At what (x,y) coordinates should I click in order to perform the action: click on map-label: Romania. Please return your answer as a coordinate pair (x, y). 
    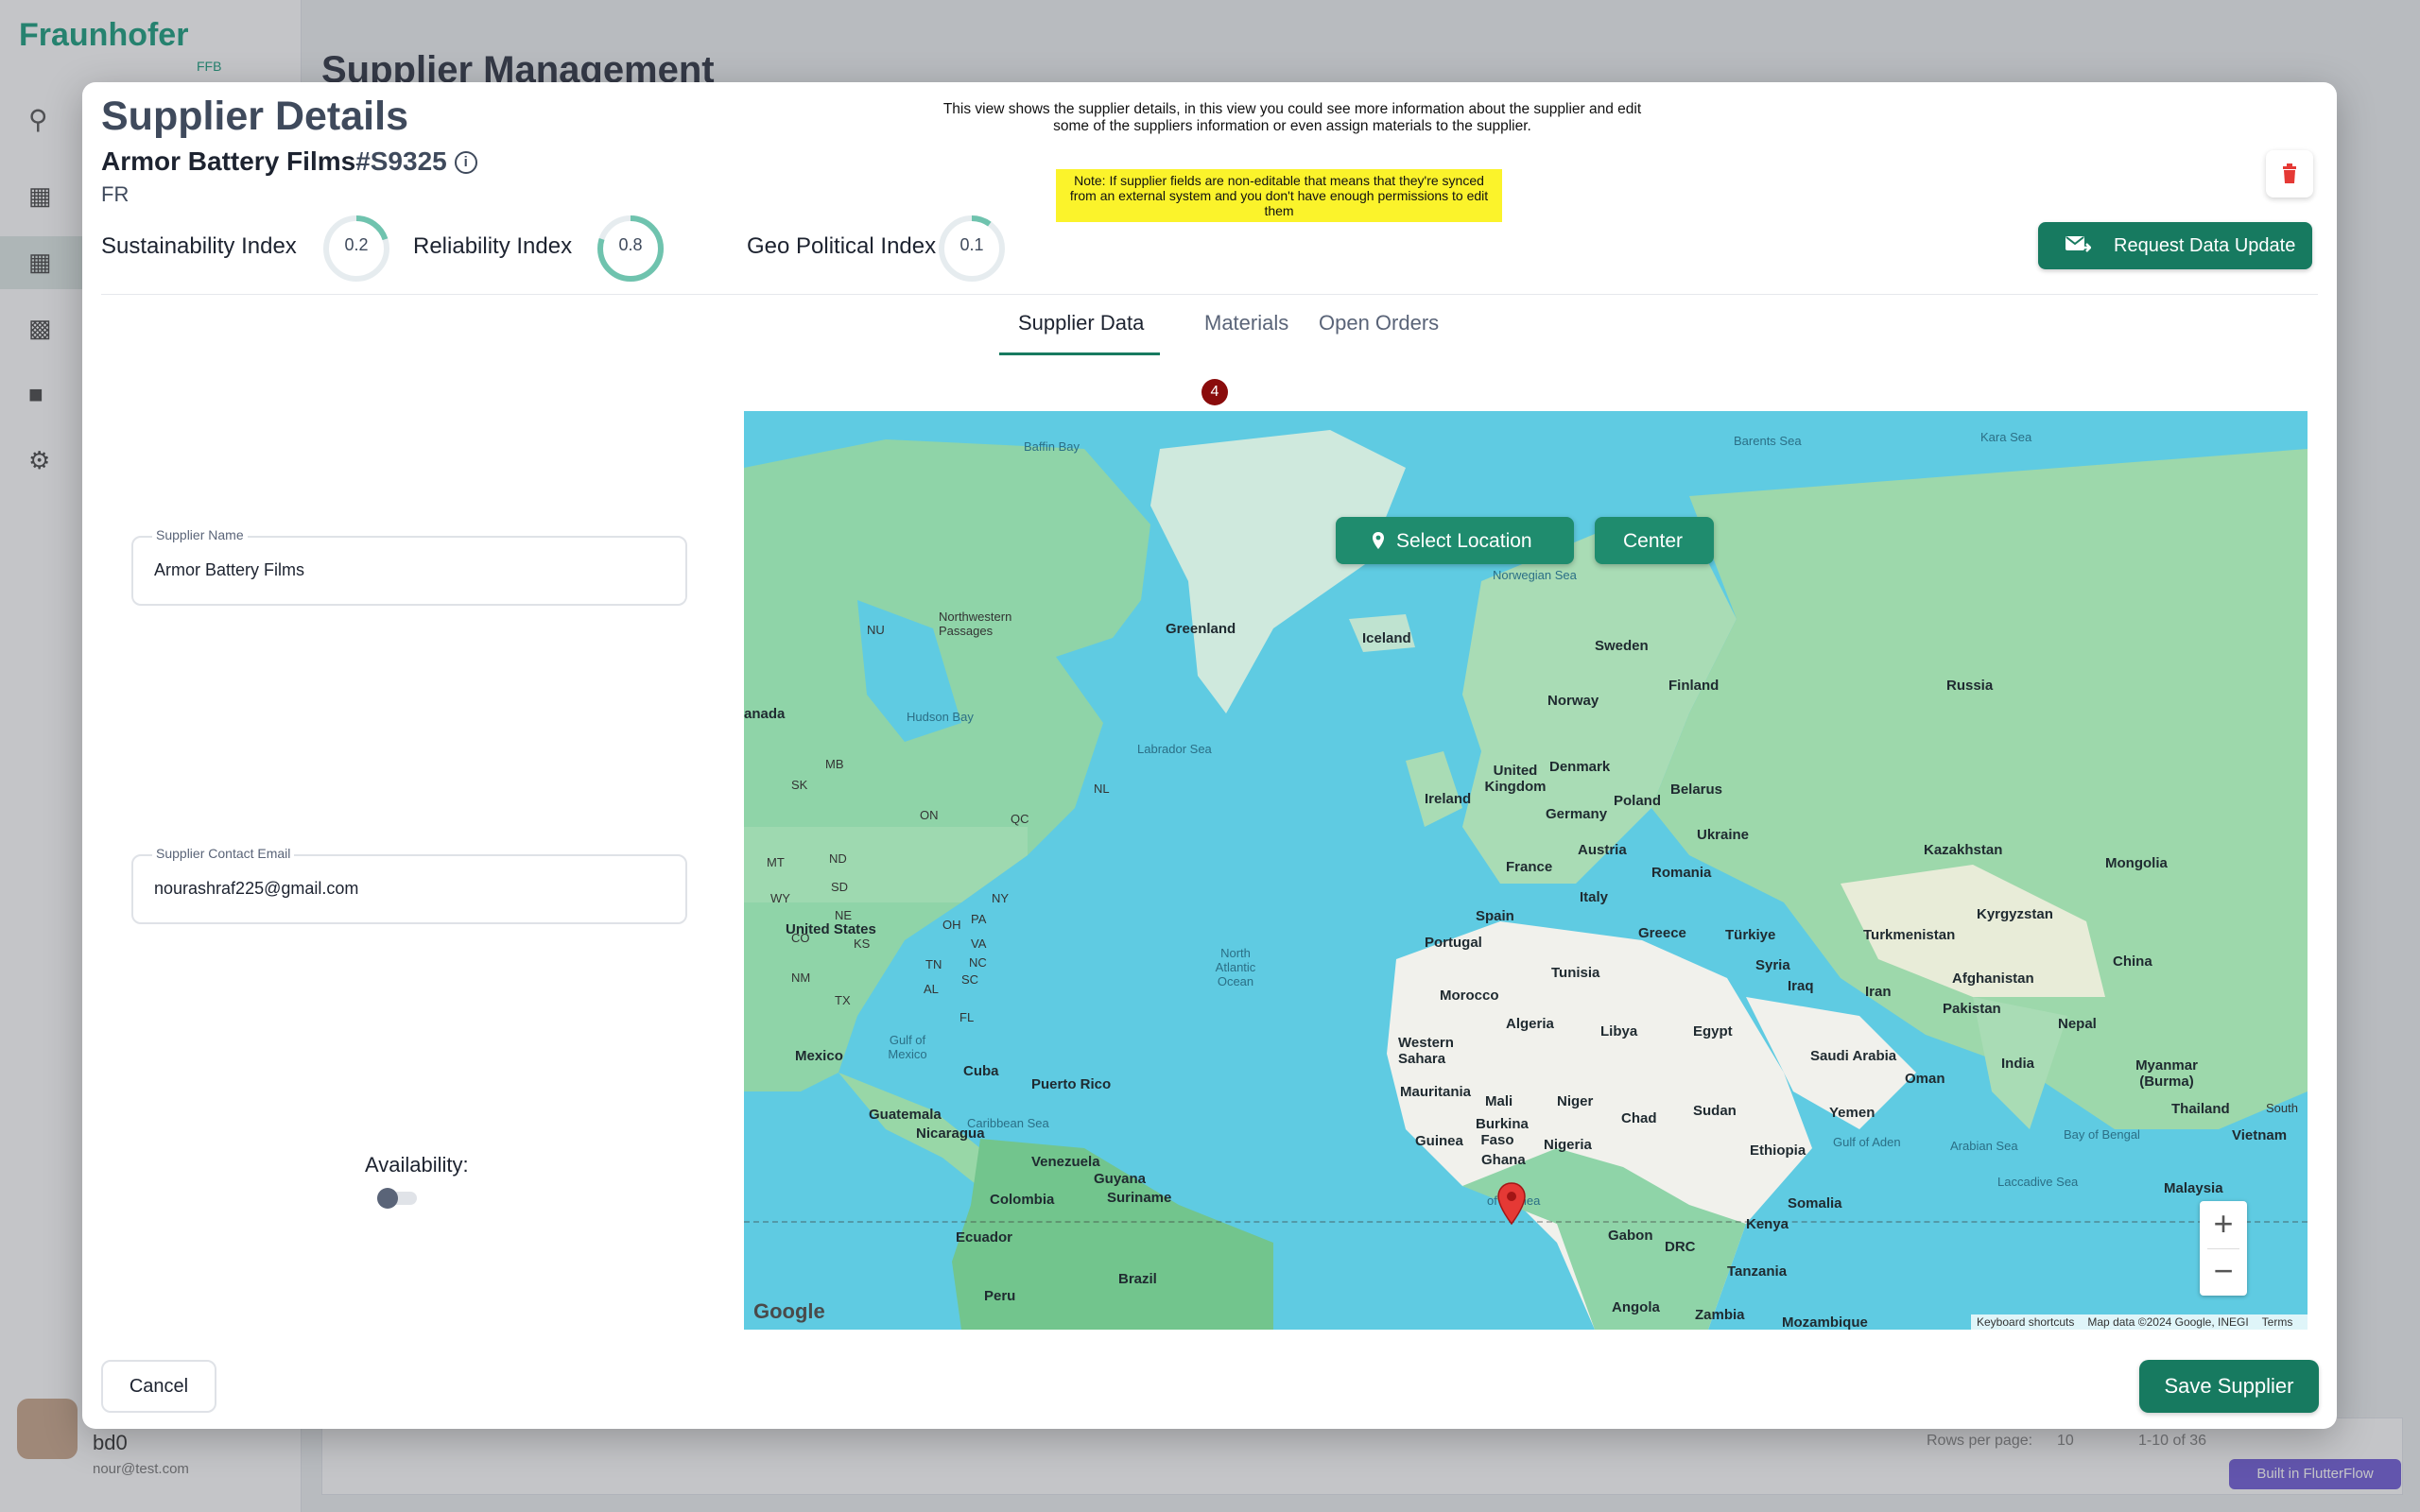
    Looking at the image, I should click on (1681, 873).